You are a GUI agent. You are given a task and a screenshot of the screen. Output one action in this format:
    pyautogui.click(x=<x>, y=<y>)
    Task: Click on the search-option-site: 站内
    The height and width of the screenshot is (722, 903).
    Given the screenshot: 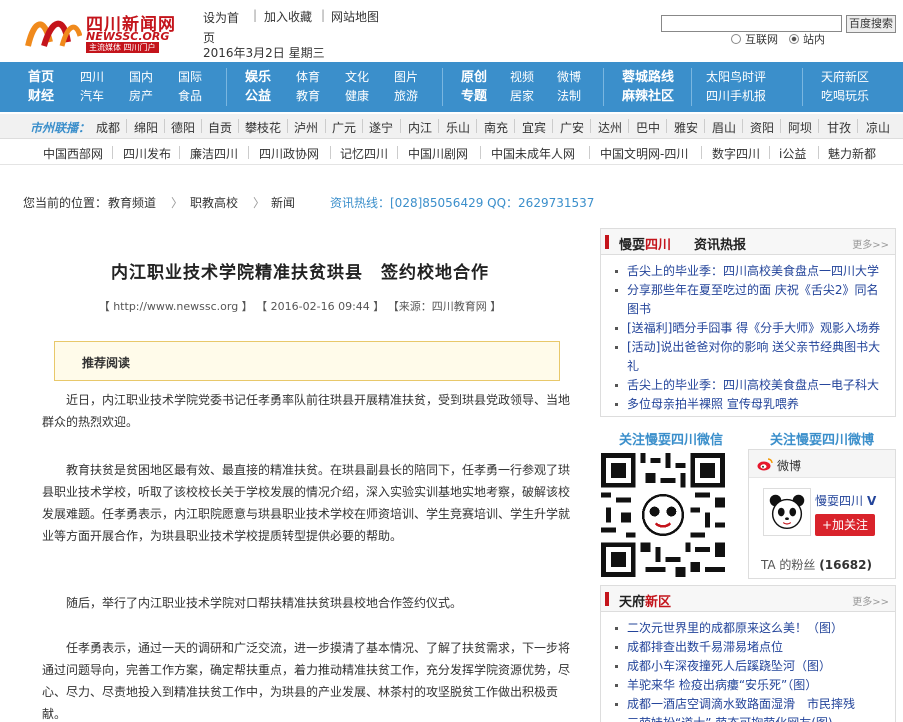 What is the action you would take?
    pyautogui.click(x=807, y=39)
    